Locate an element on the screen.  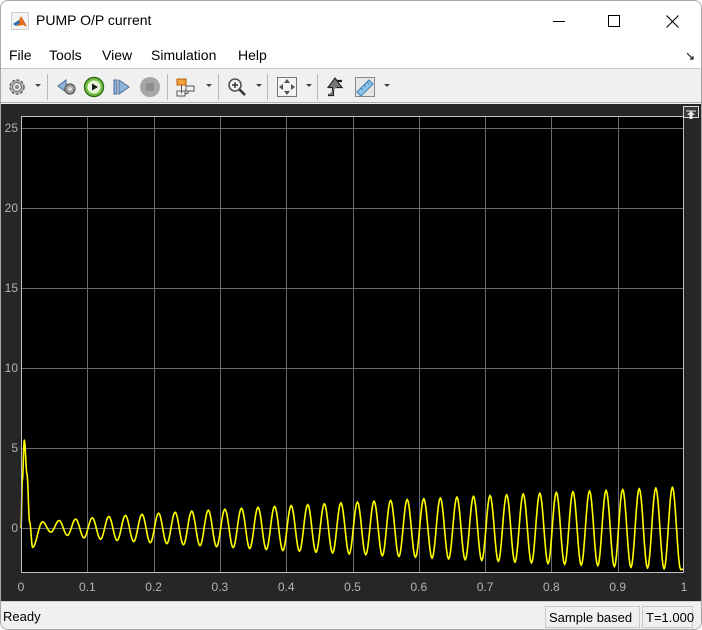
window-title: PUMP O/P current is located at coordinates (94, 20).